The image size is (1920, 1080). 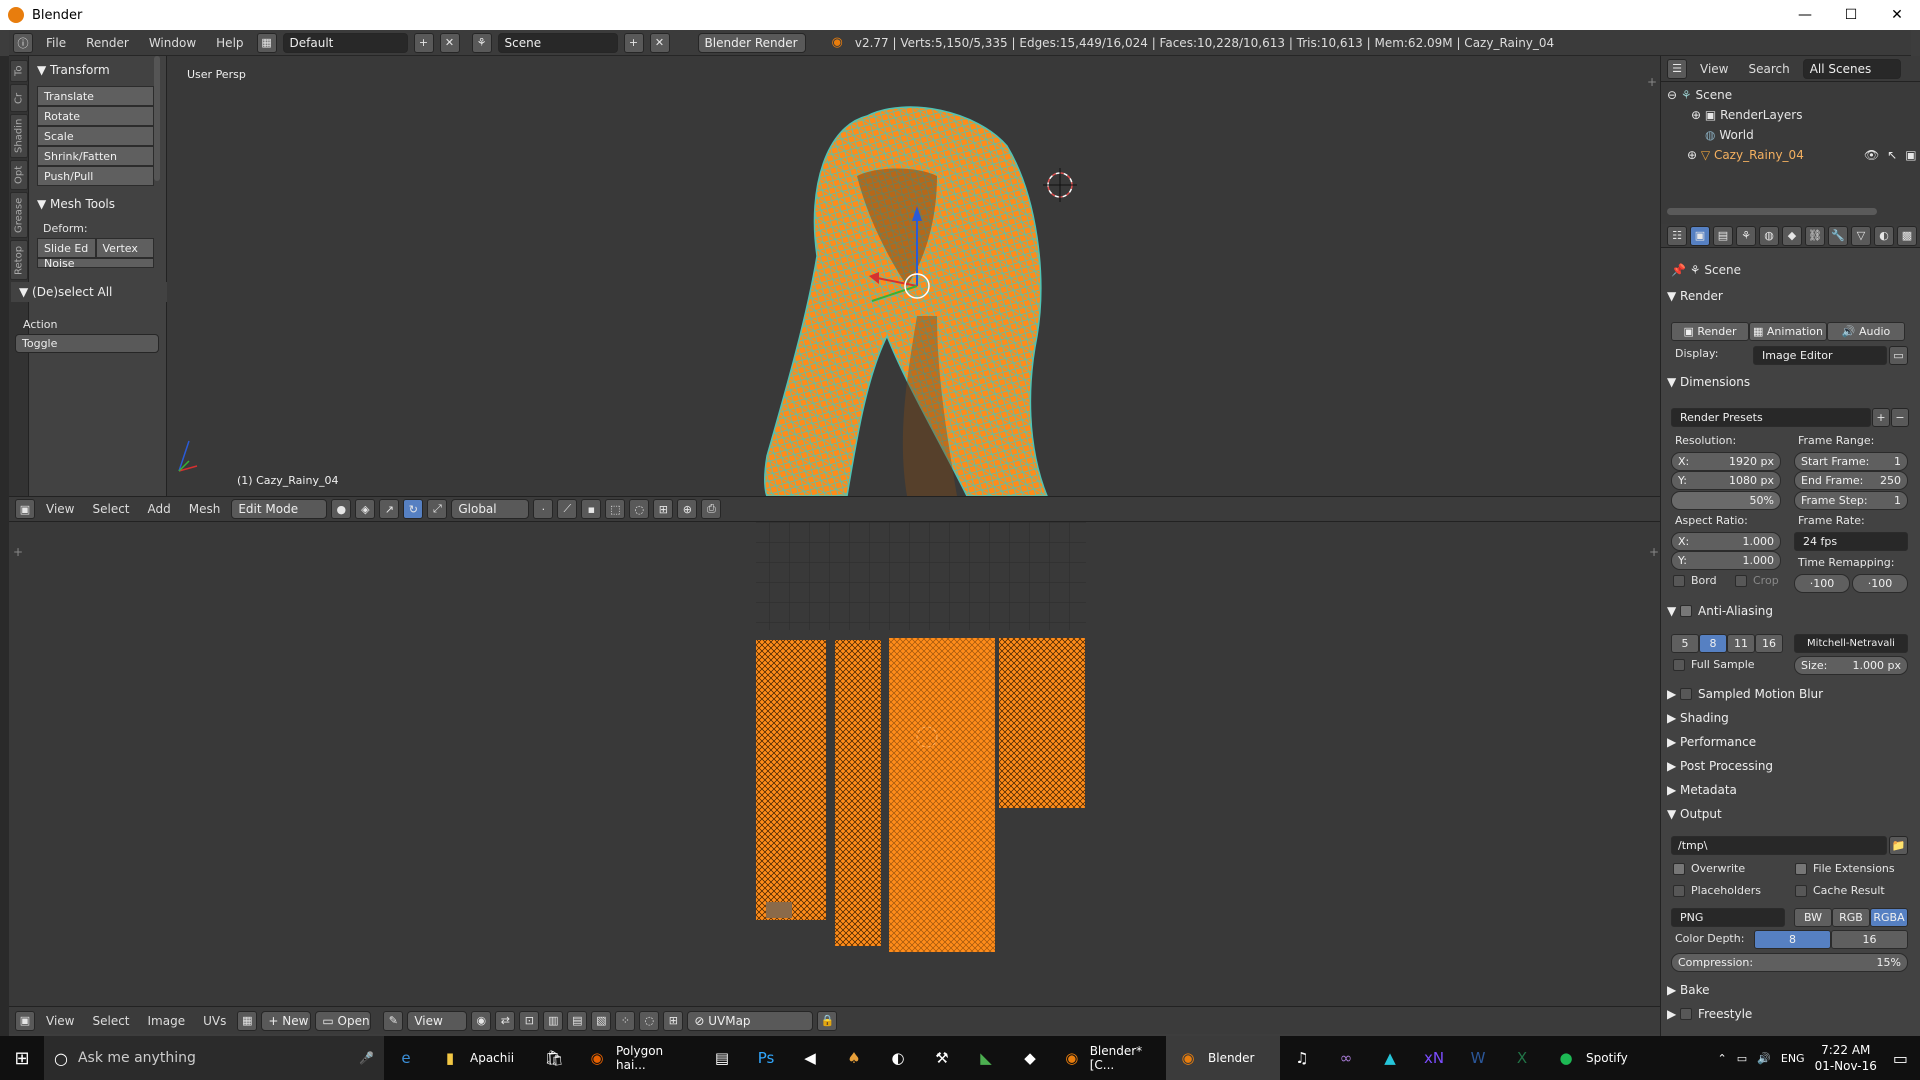 I want to click on slide-vertex-button: Vertex, so click(x=124, y=248).